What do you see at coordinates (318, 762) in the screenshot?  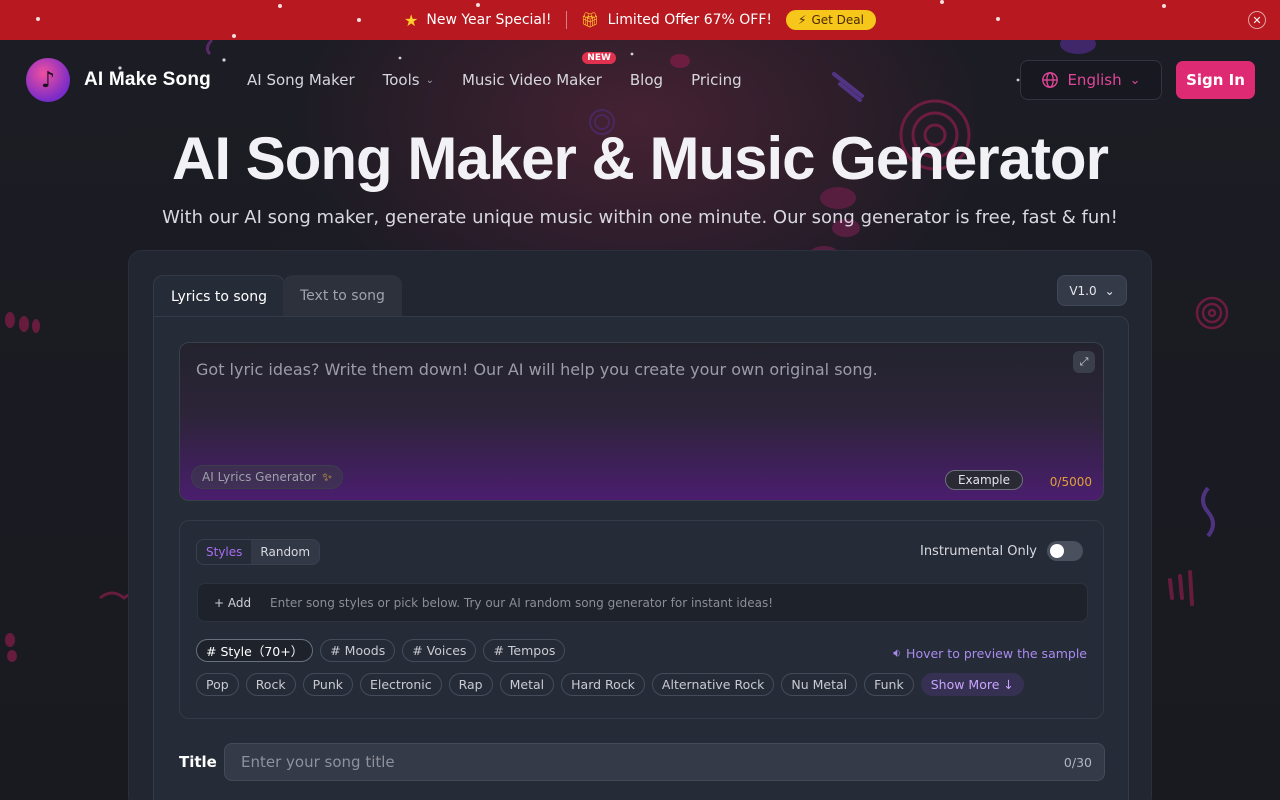 I see `title-placeholder: Enter your song title` at bounding box center [318, 762].